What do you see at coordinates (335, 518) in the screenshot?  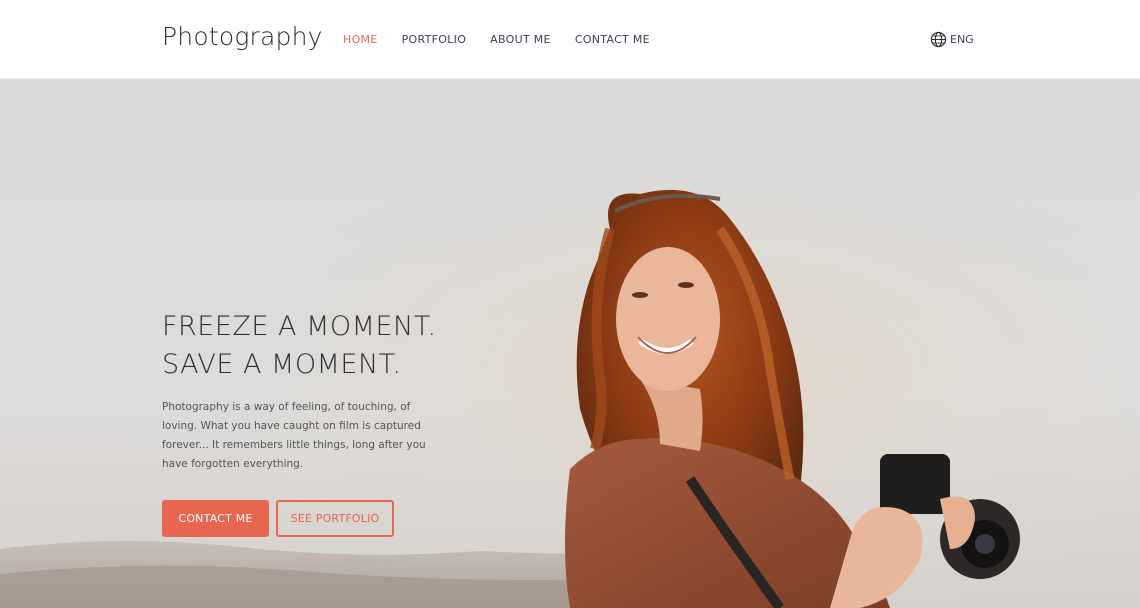 I see `see-portfolio-button: SEE PORTFOLIO` at bounding box center [335, 518].